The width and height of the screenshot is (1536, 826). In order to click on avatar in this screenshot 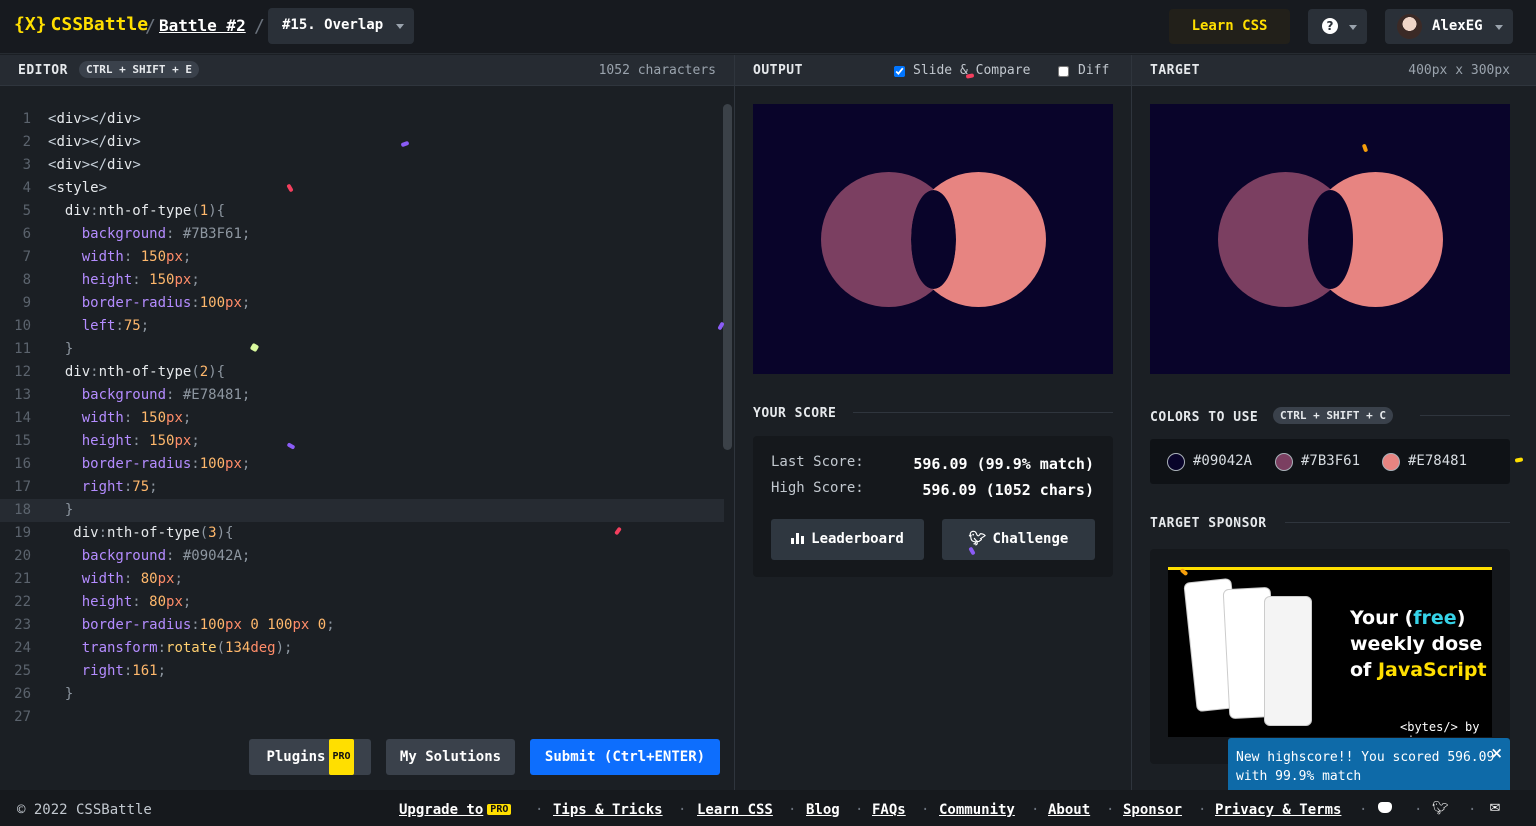, I will do `click(1409, 26)`.